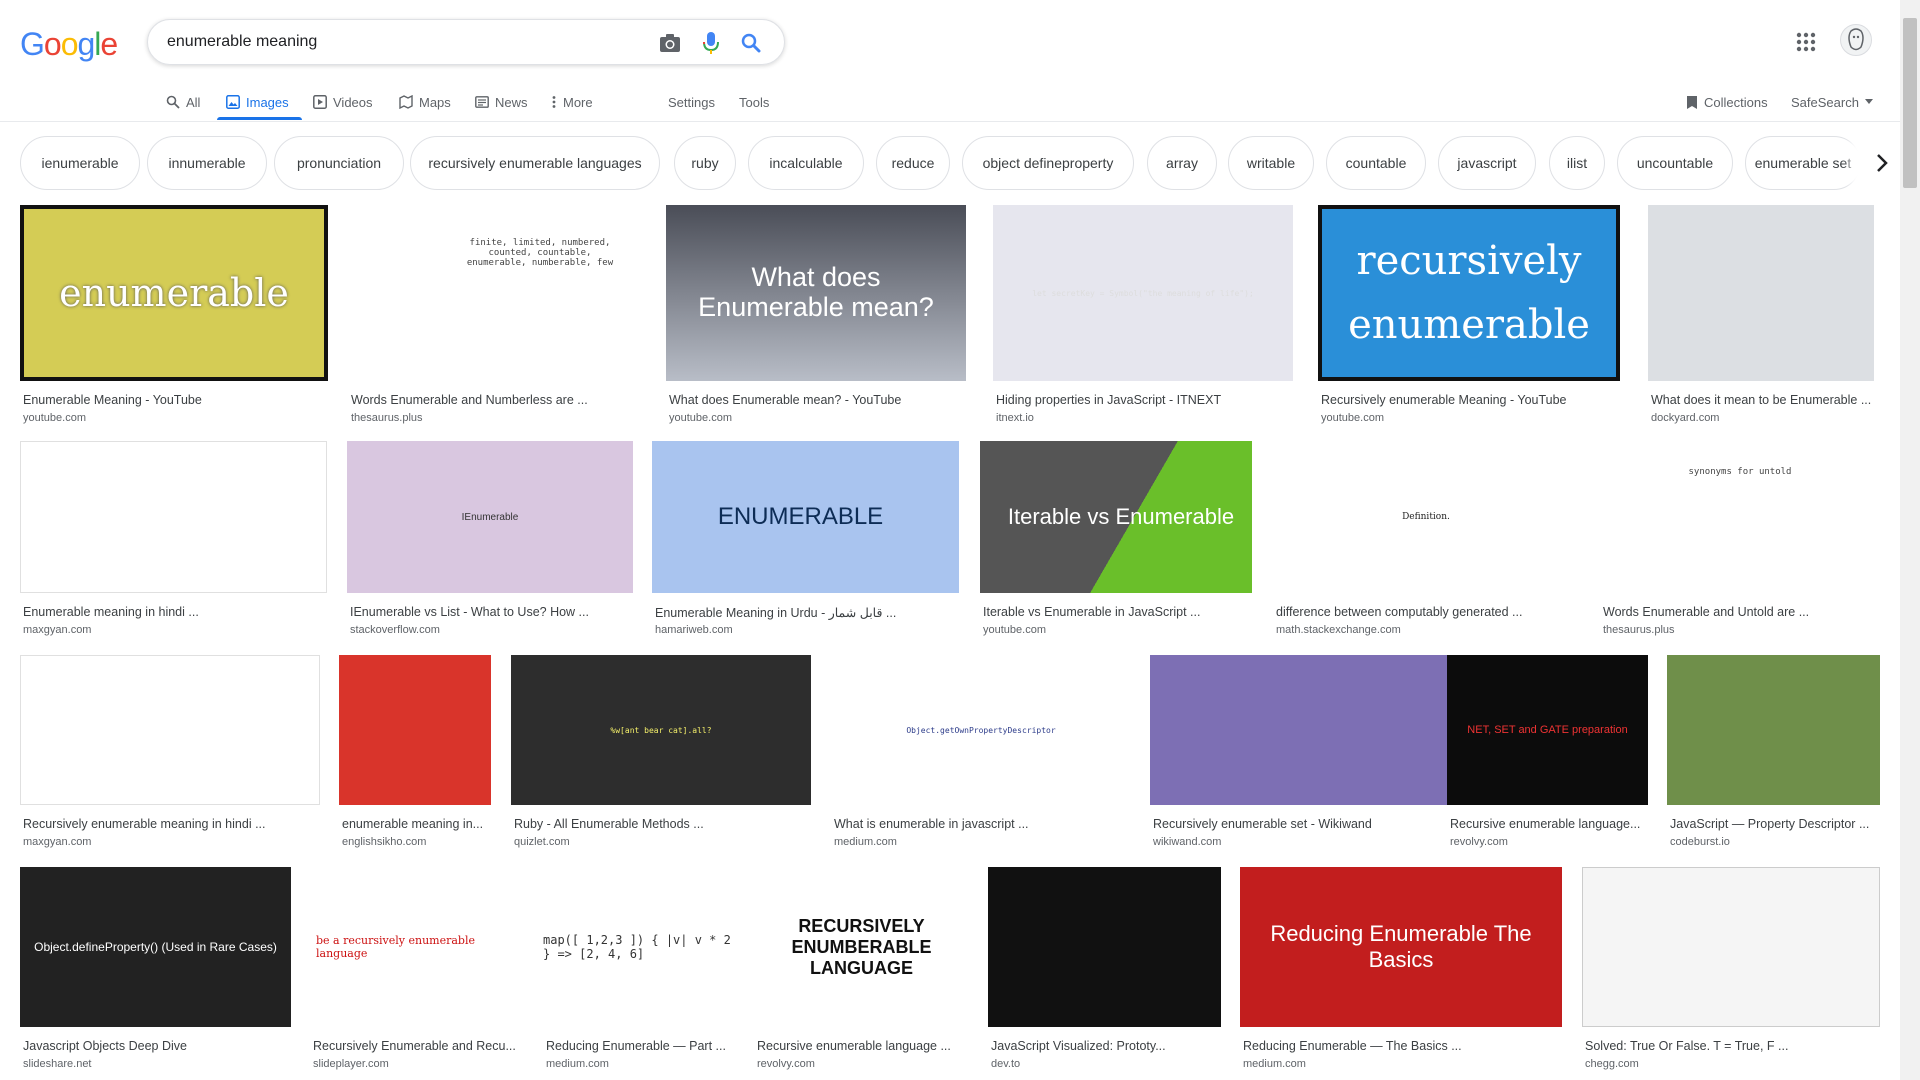 The image size is (1920, 1080). What do you see at coordinates (1338, 630) in the screenshot?
I see `result-source: math.stackexchange.com` at bounding box center [1338, 630].